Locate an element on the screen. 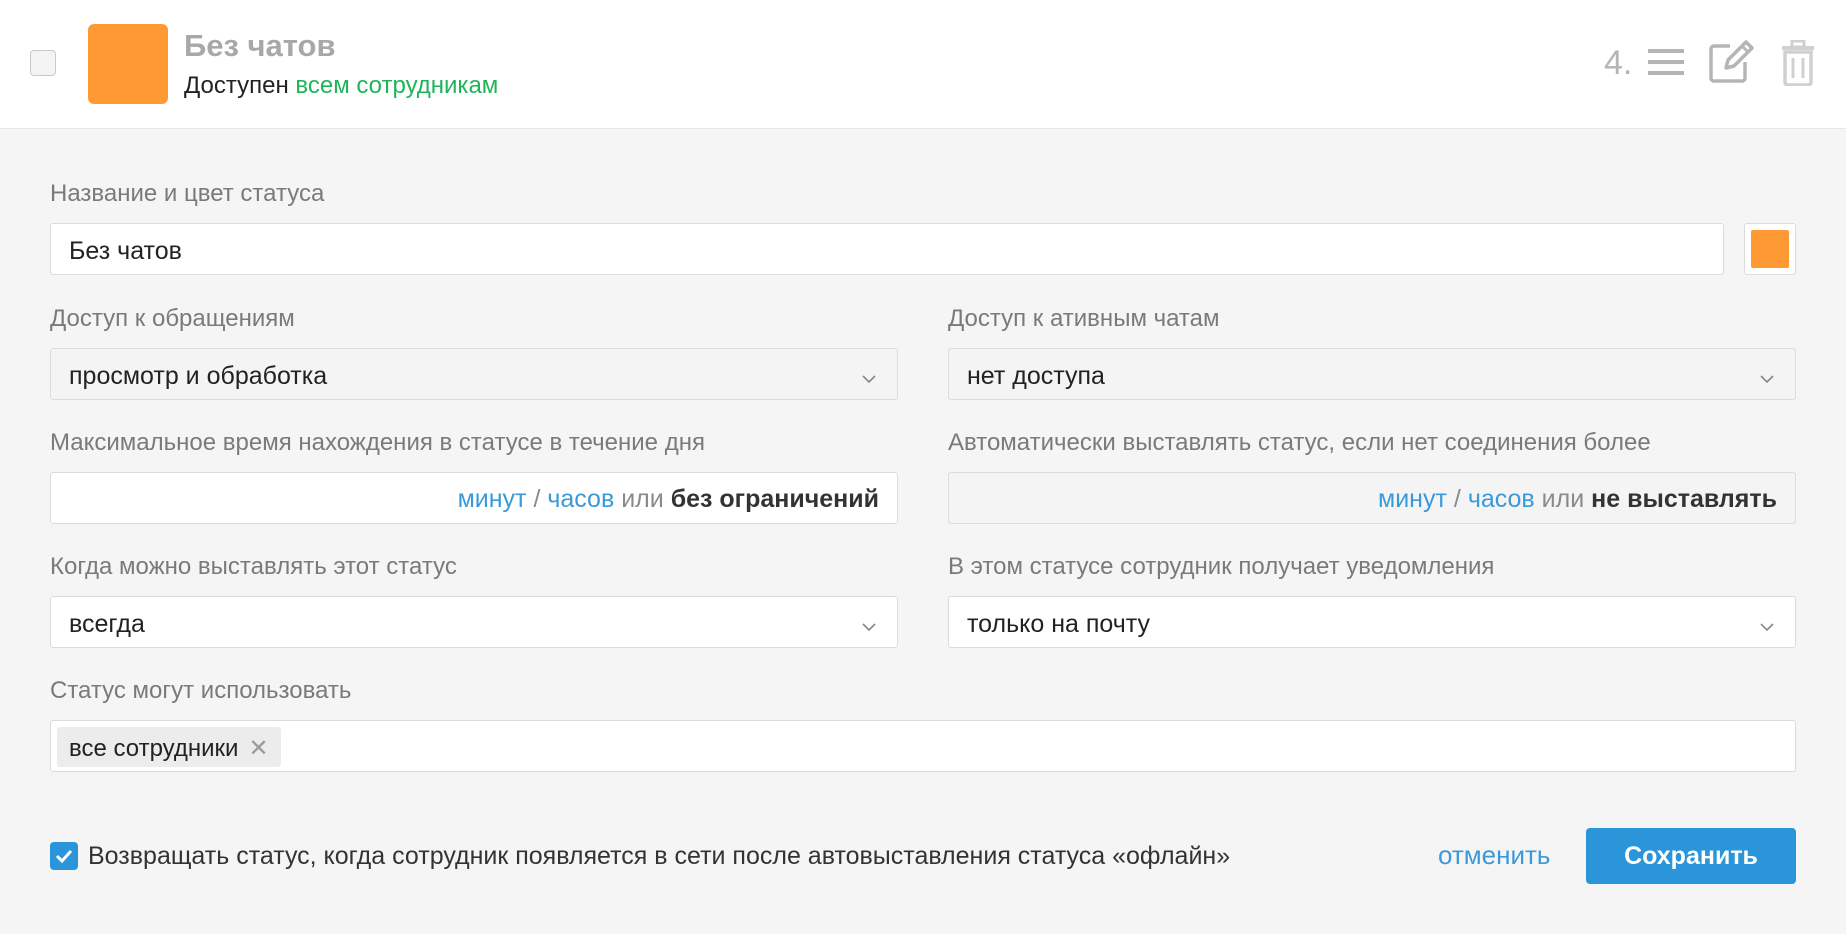  chats-access-value: нет доступа is located at coordinates (1036, 376).